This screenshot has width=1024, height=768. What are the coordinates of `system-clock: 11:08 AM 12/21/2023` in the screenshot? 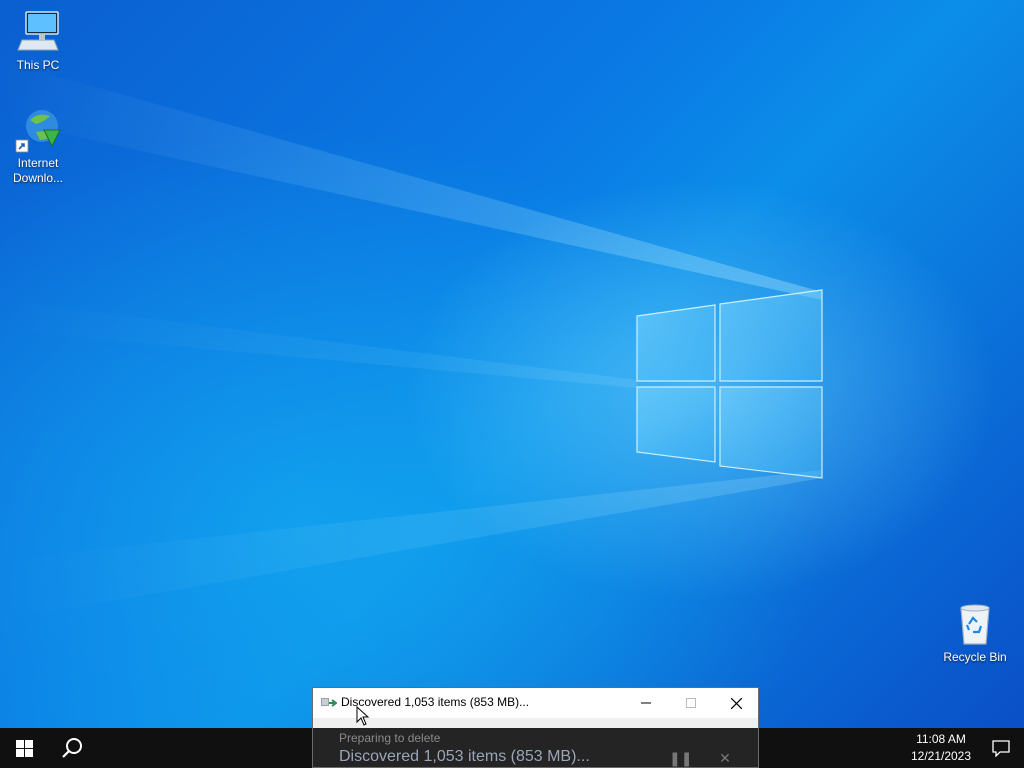 It's located at (941, 748).